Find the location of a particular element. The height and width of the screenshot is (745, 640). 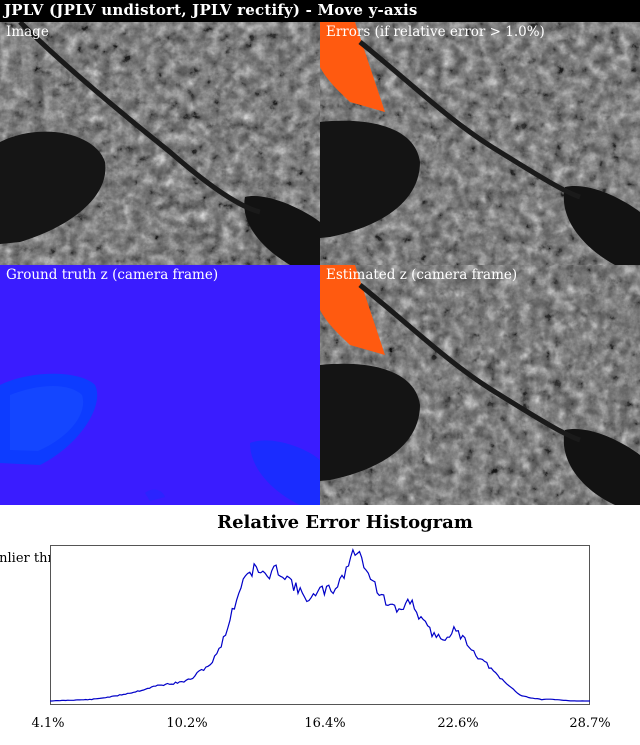

panel-label-ground-truth: Ground truth z (camera frame) is located at coordinates (112, 275).